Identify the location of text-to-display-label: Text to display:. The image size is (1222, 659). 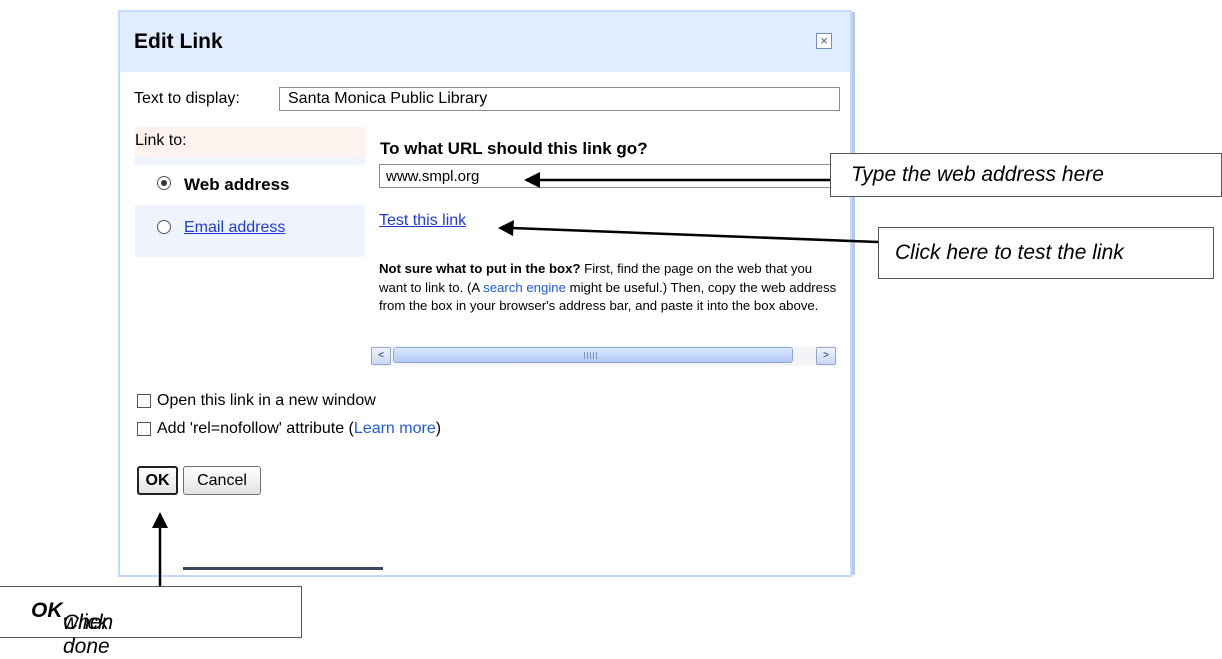
(187, 98).